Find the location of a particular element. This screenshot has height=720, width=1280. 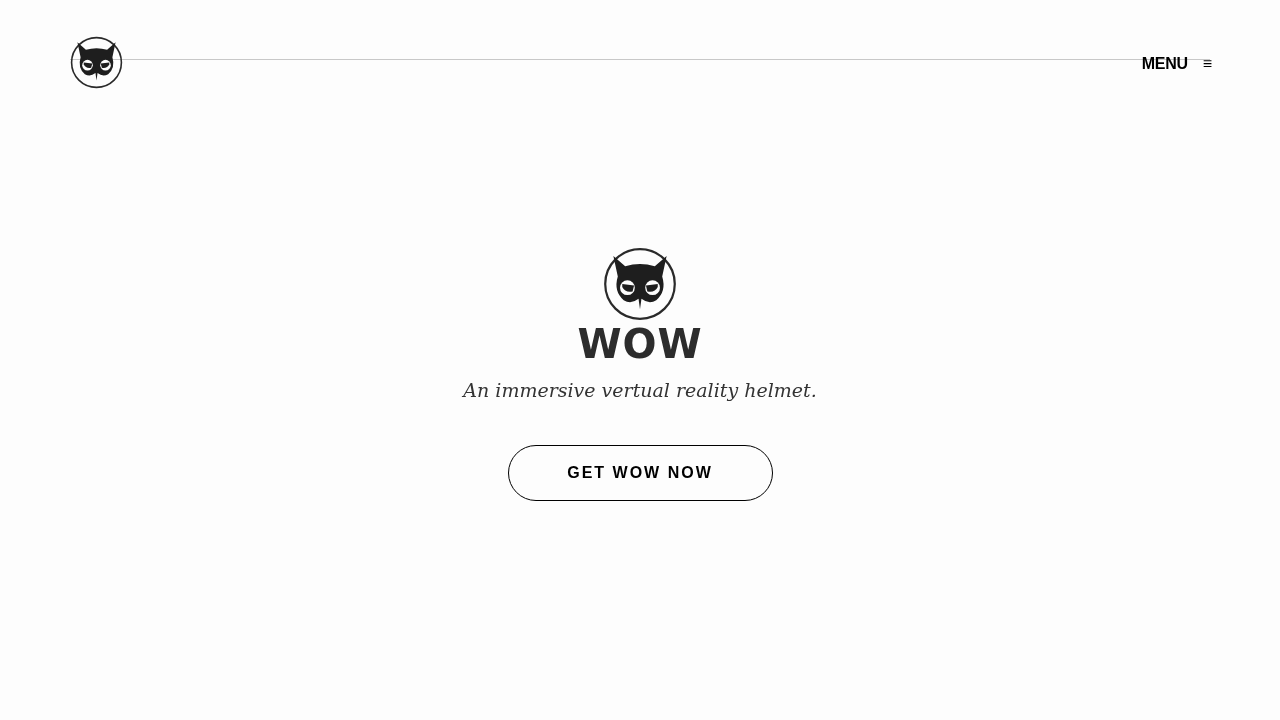

menu-button: MENU ≡ is located at coordinates (1176, 64).